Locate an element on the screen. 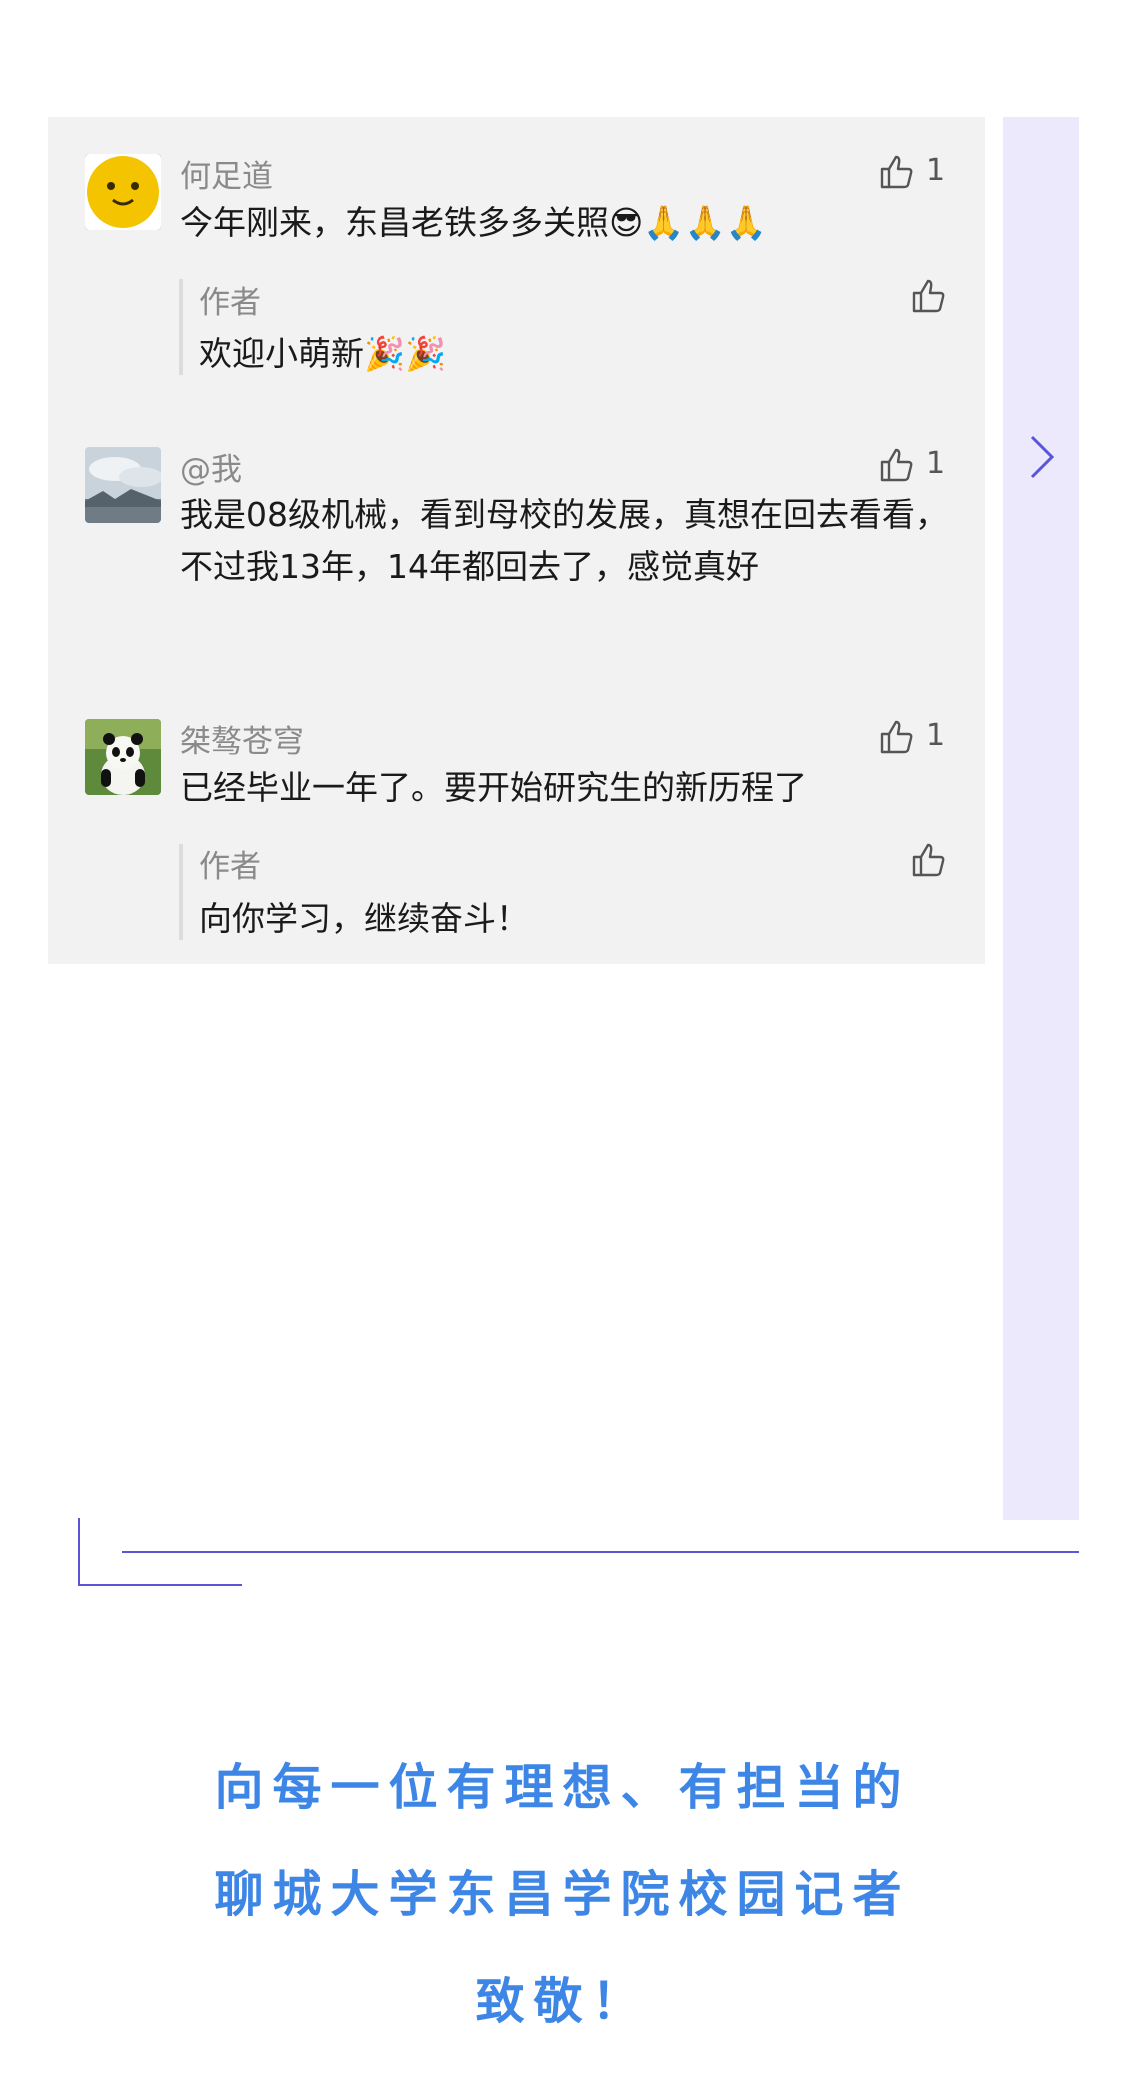  tribute-line-2: 聊城大学东昌学院校园记者 is located at coordinates (562, 1894).